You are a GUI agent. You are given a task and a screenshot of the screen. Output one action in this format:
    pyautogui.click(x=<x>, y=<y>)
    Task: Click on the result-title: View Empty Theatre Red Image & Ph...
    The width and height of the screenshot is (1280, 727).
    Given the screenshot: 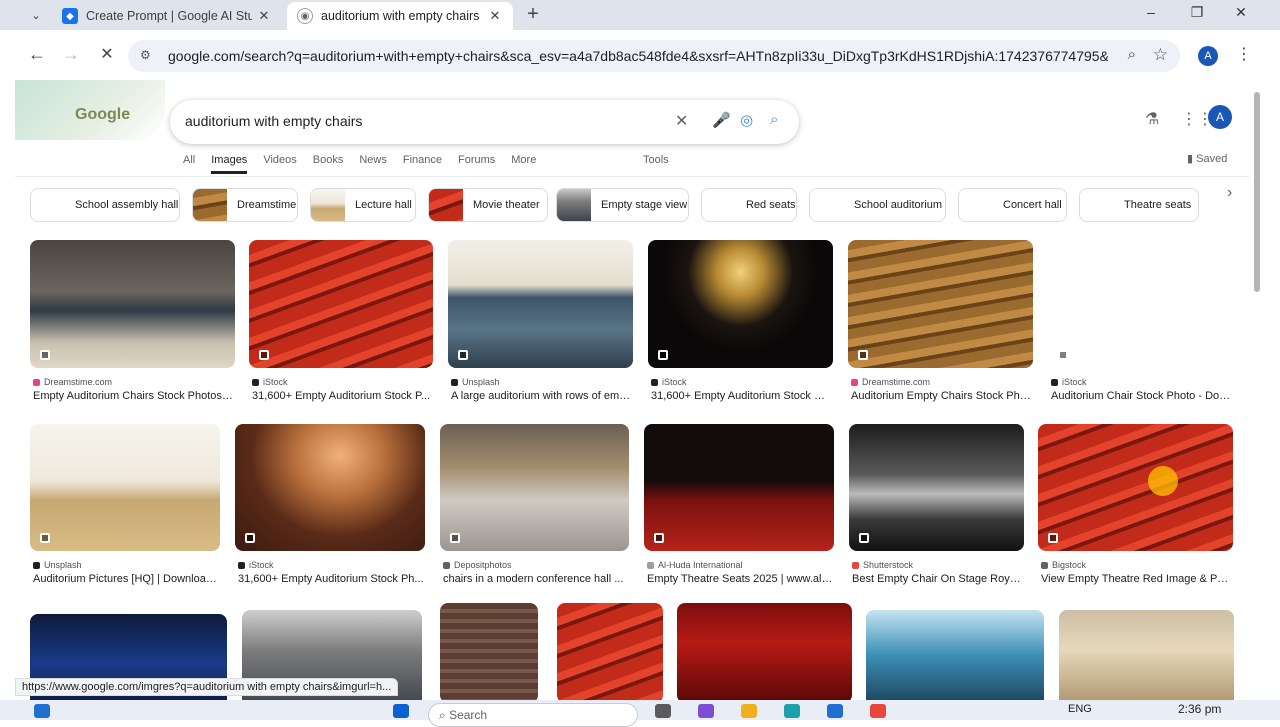 What is the action you would take?
    pyautogui.click(x=1136, y=579)
    